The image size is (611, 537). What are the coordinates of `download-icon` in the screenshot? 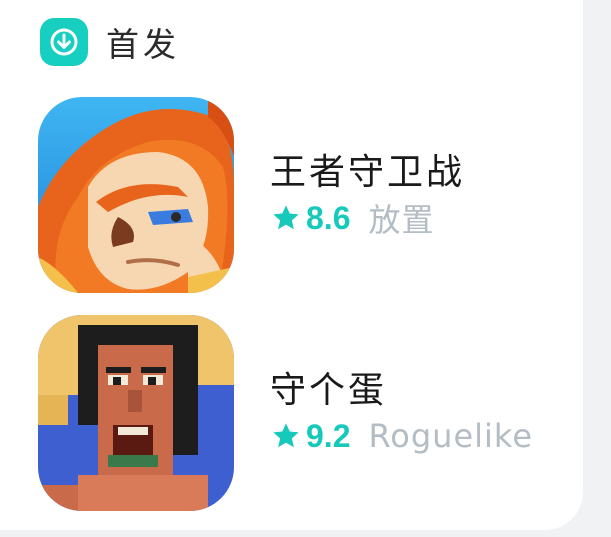 It's located at (64, 42).